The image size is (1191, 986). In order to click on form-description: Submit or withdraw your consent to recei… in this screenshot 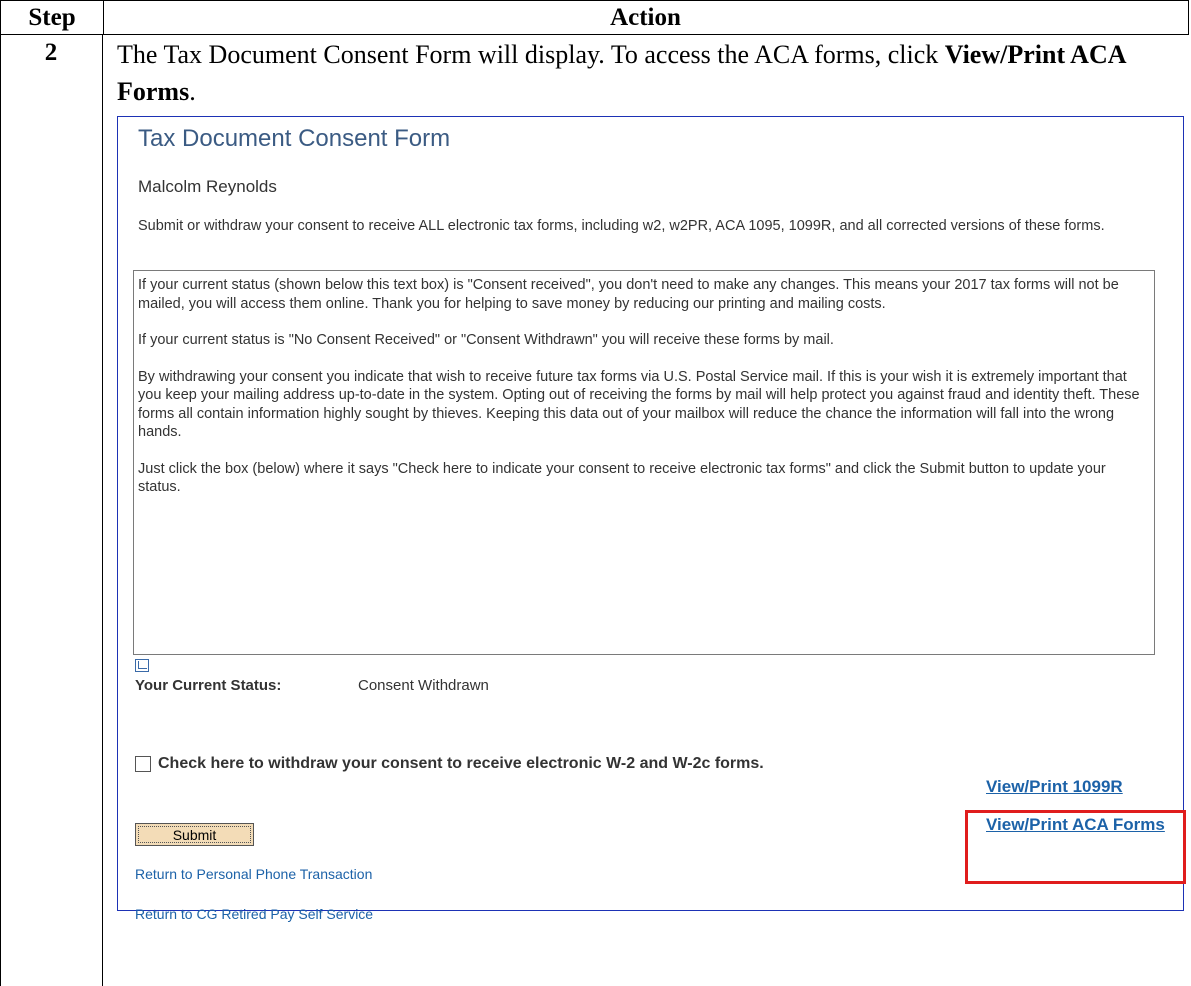, I will do `click(621, 226)`.